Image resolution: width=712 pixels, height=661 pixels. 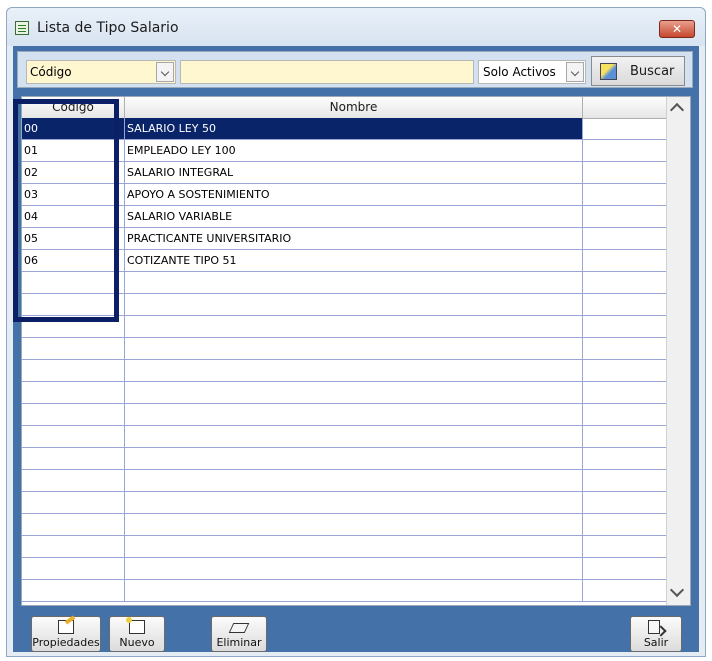 I want to click on field-select: Código, so click(x=101, y=72).